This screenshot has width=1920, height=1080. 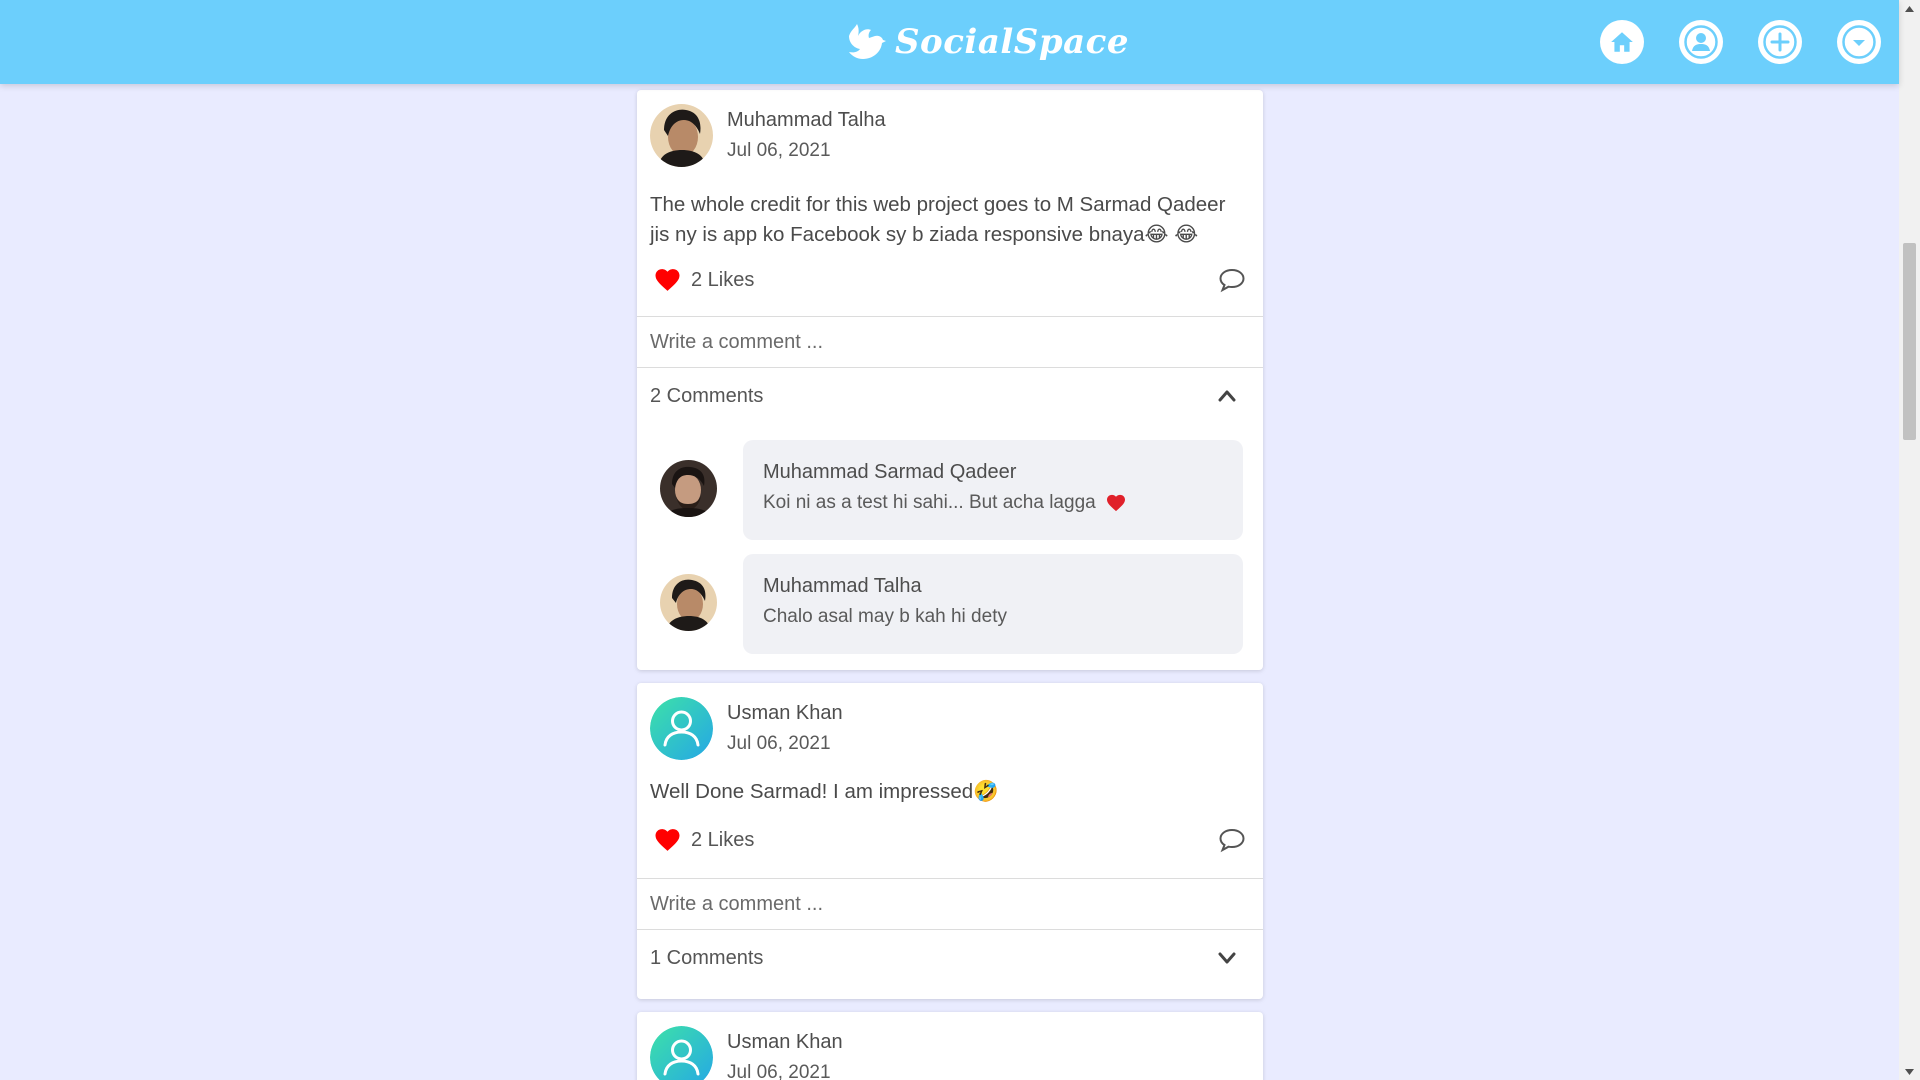 I want to click on brand-logo: SocialSpace, so click(x=987, y=42).